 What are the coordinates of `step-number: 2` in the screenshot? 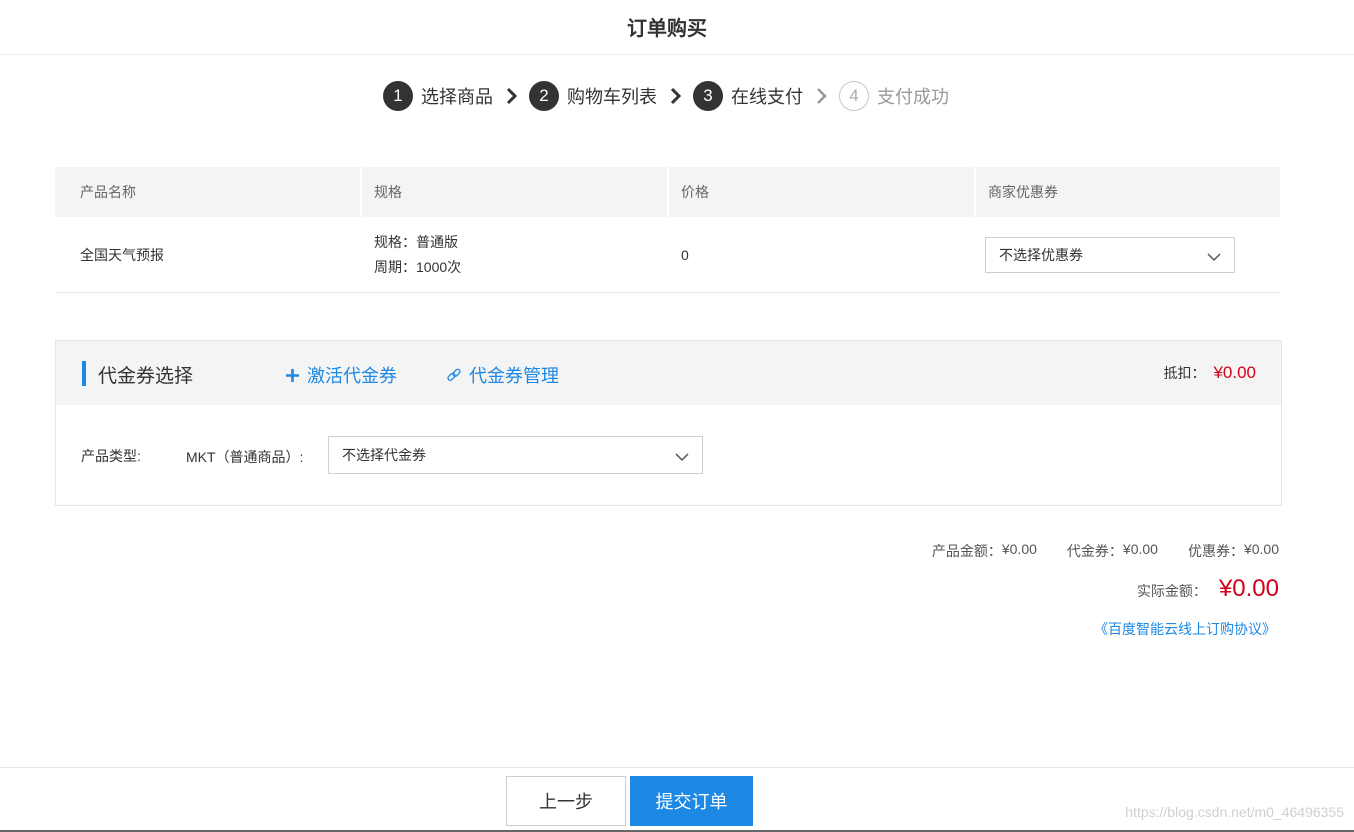 It's located at (544, 96).